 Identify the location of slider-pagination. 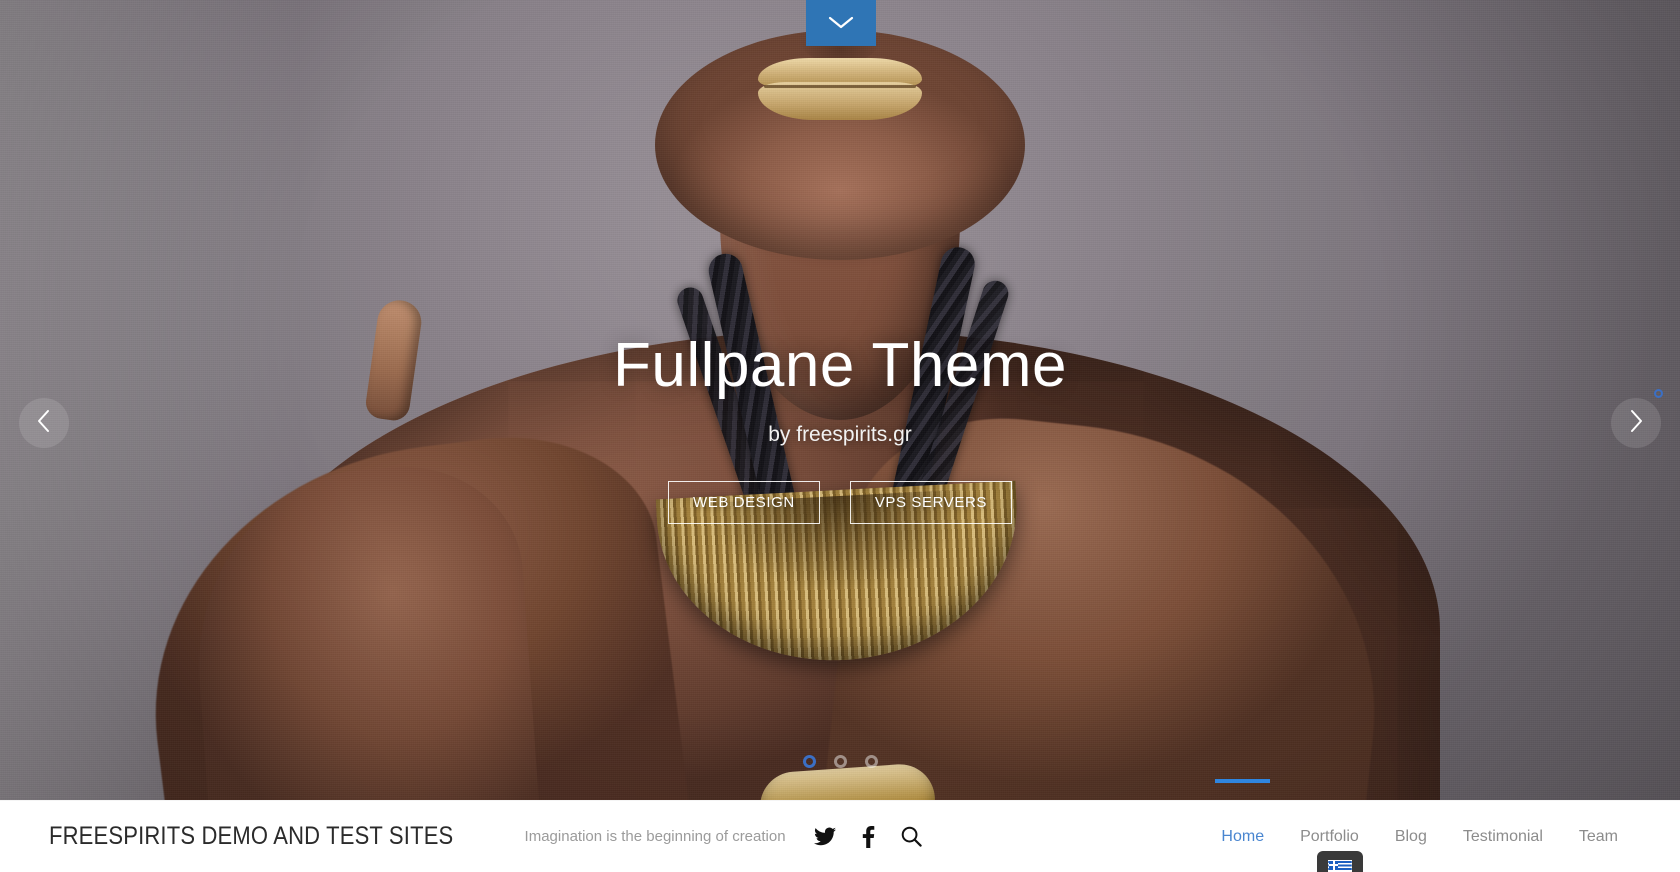
(840, 761).